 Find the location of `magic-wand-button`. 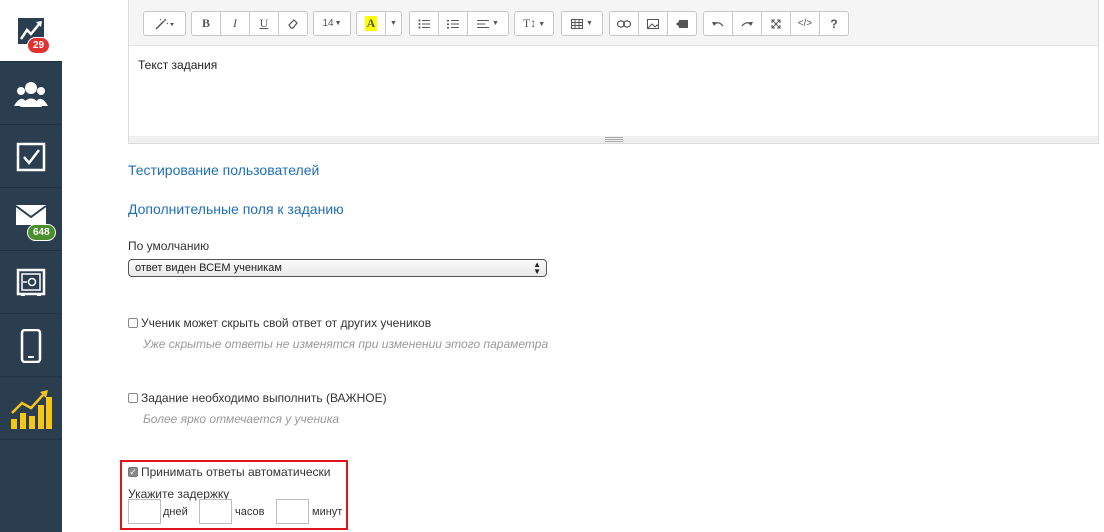

magic-wand-button is located at coordinates (164, 23).